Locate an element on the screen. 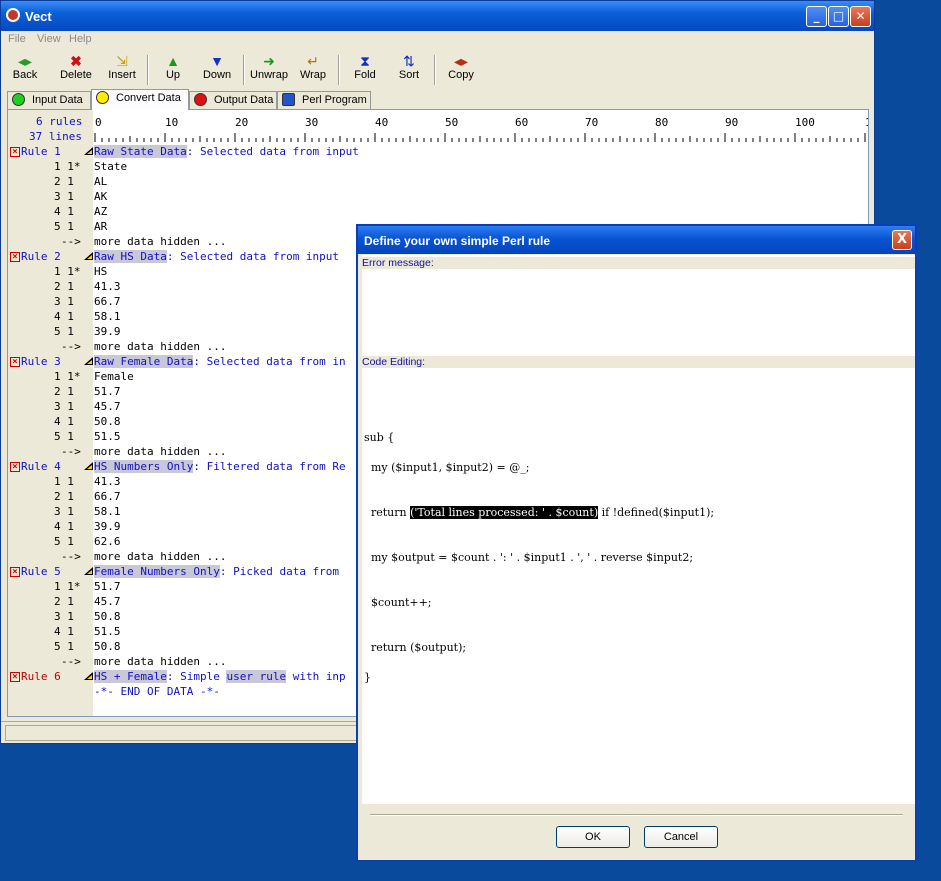 The image size is (941, 881). rule-number: Rule 6 is located at coordinates (41, 676).